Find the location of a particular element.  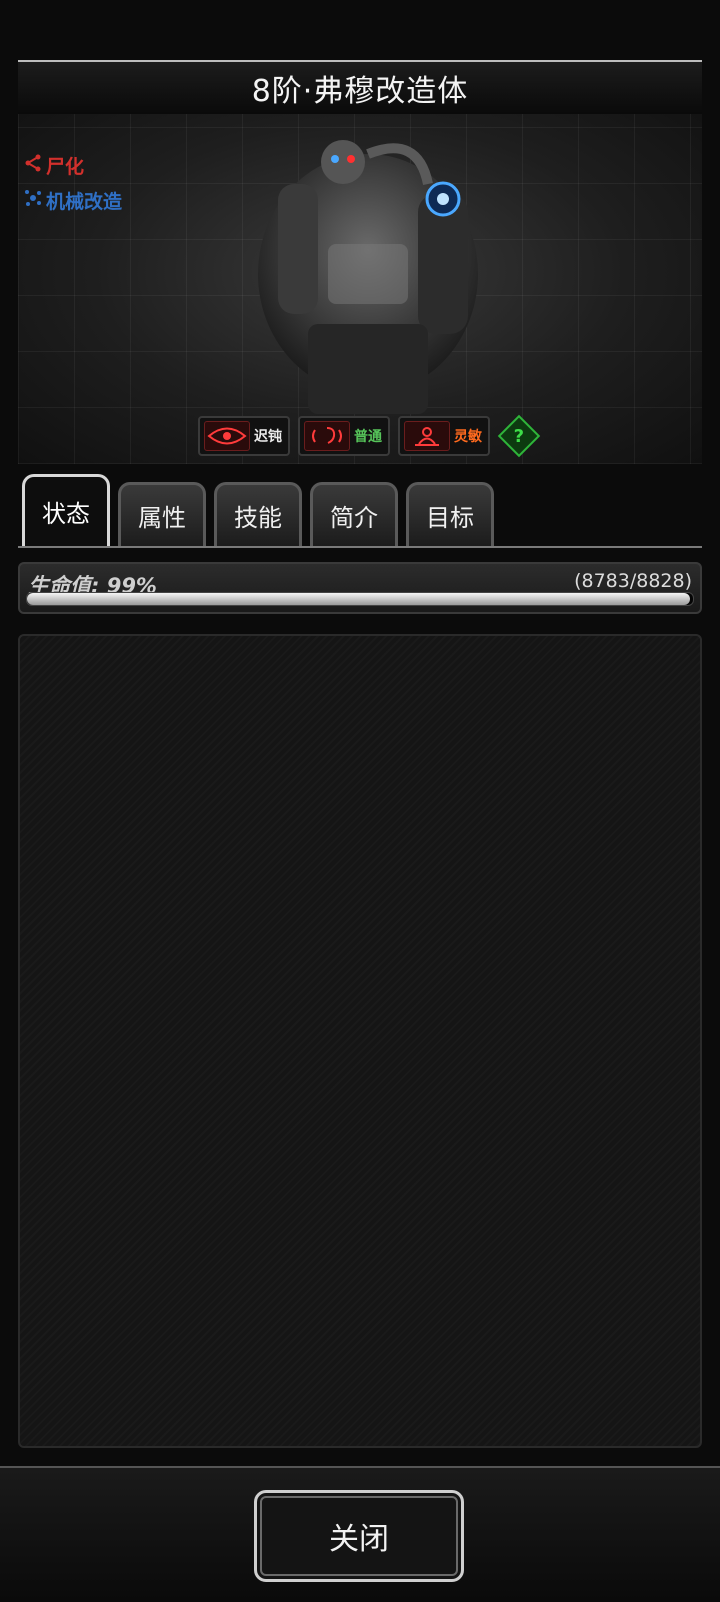

tag-list: 尸化 机械改造 is located at coordinates (73, 187).